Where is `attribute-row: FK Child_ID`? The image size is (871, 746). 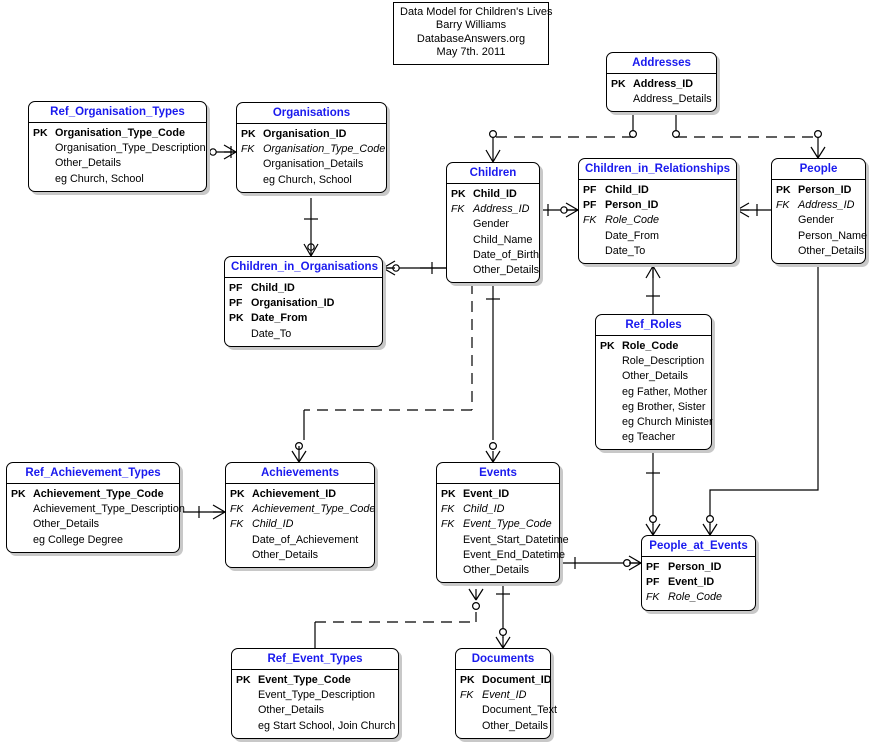 attribute-row: FK Child_ID is located at coordinates (497, 509).